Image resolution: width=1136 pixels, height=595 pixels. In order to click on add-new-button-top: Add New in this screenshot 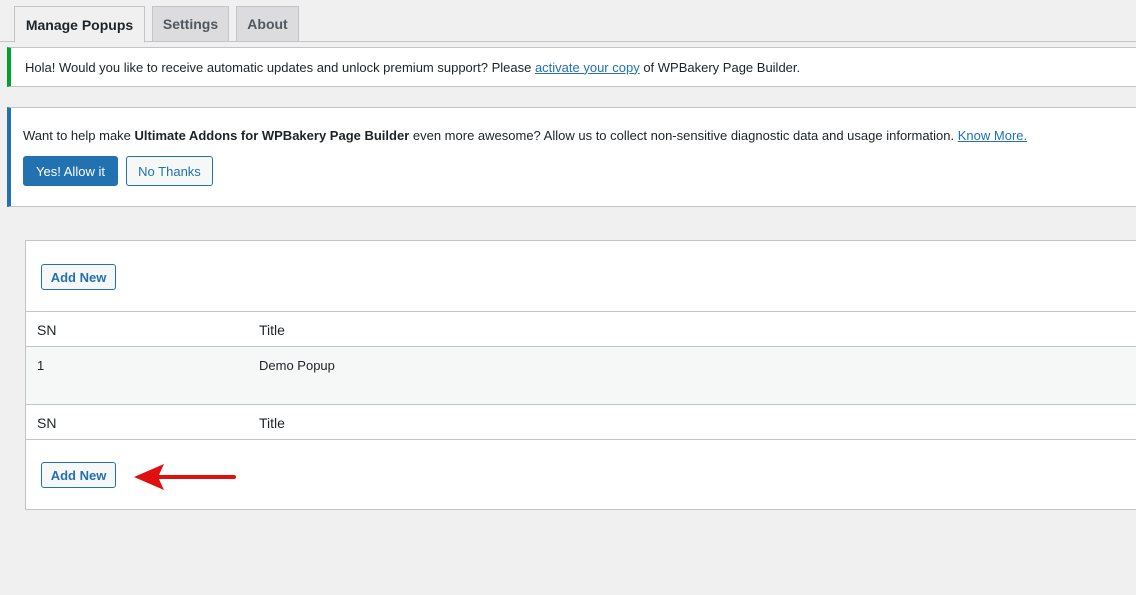, I will do `click(78, 277)`.